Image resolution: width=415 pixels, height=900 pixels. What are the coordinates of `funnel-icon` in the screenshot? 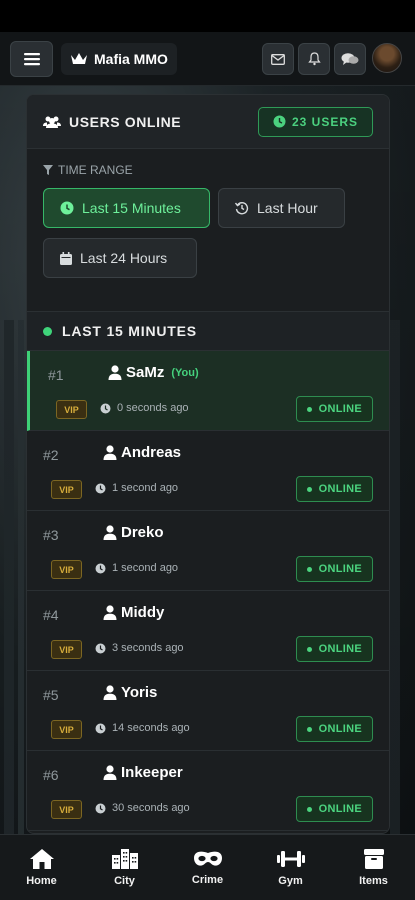 It's located at (48, 170).